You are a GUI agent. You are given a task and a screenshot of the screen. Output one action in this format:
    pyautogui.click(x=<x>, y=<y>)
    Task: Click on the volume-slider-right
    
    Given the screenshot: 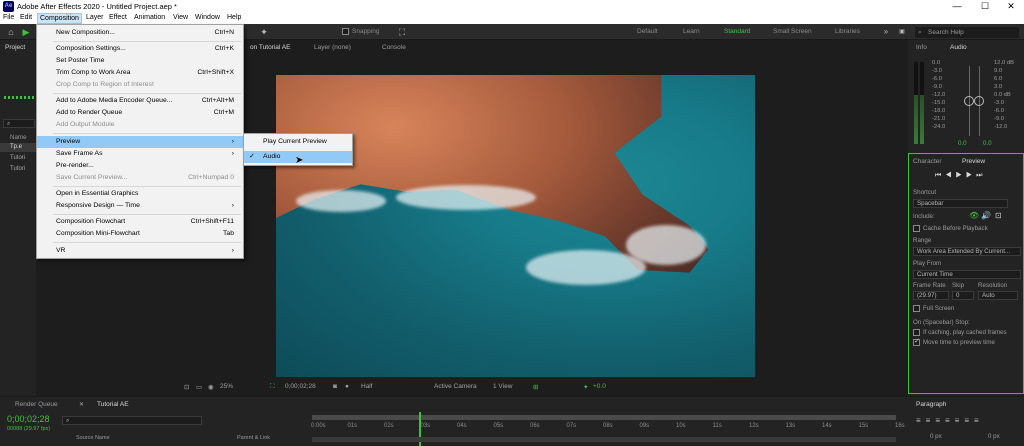 What is the action you would take?
    pyautogui.click(x=979, y=101)
    